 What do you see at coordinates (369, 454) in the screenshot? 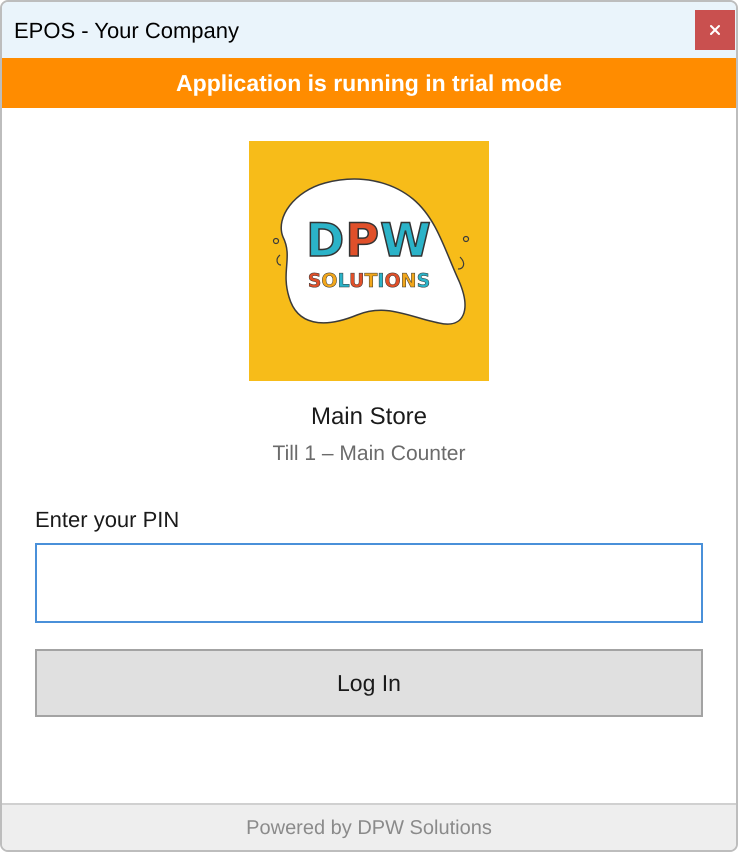
I see `till-name: Till 1 – Main Counter` at bounding box center [369, 454].